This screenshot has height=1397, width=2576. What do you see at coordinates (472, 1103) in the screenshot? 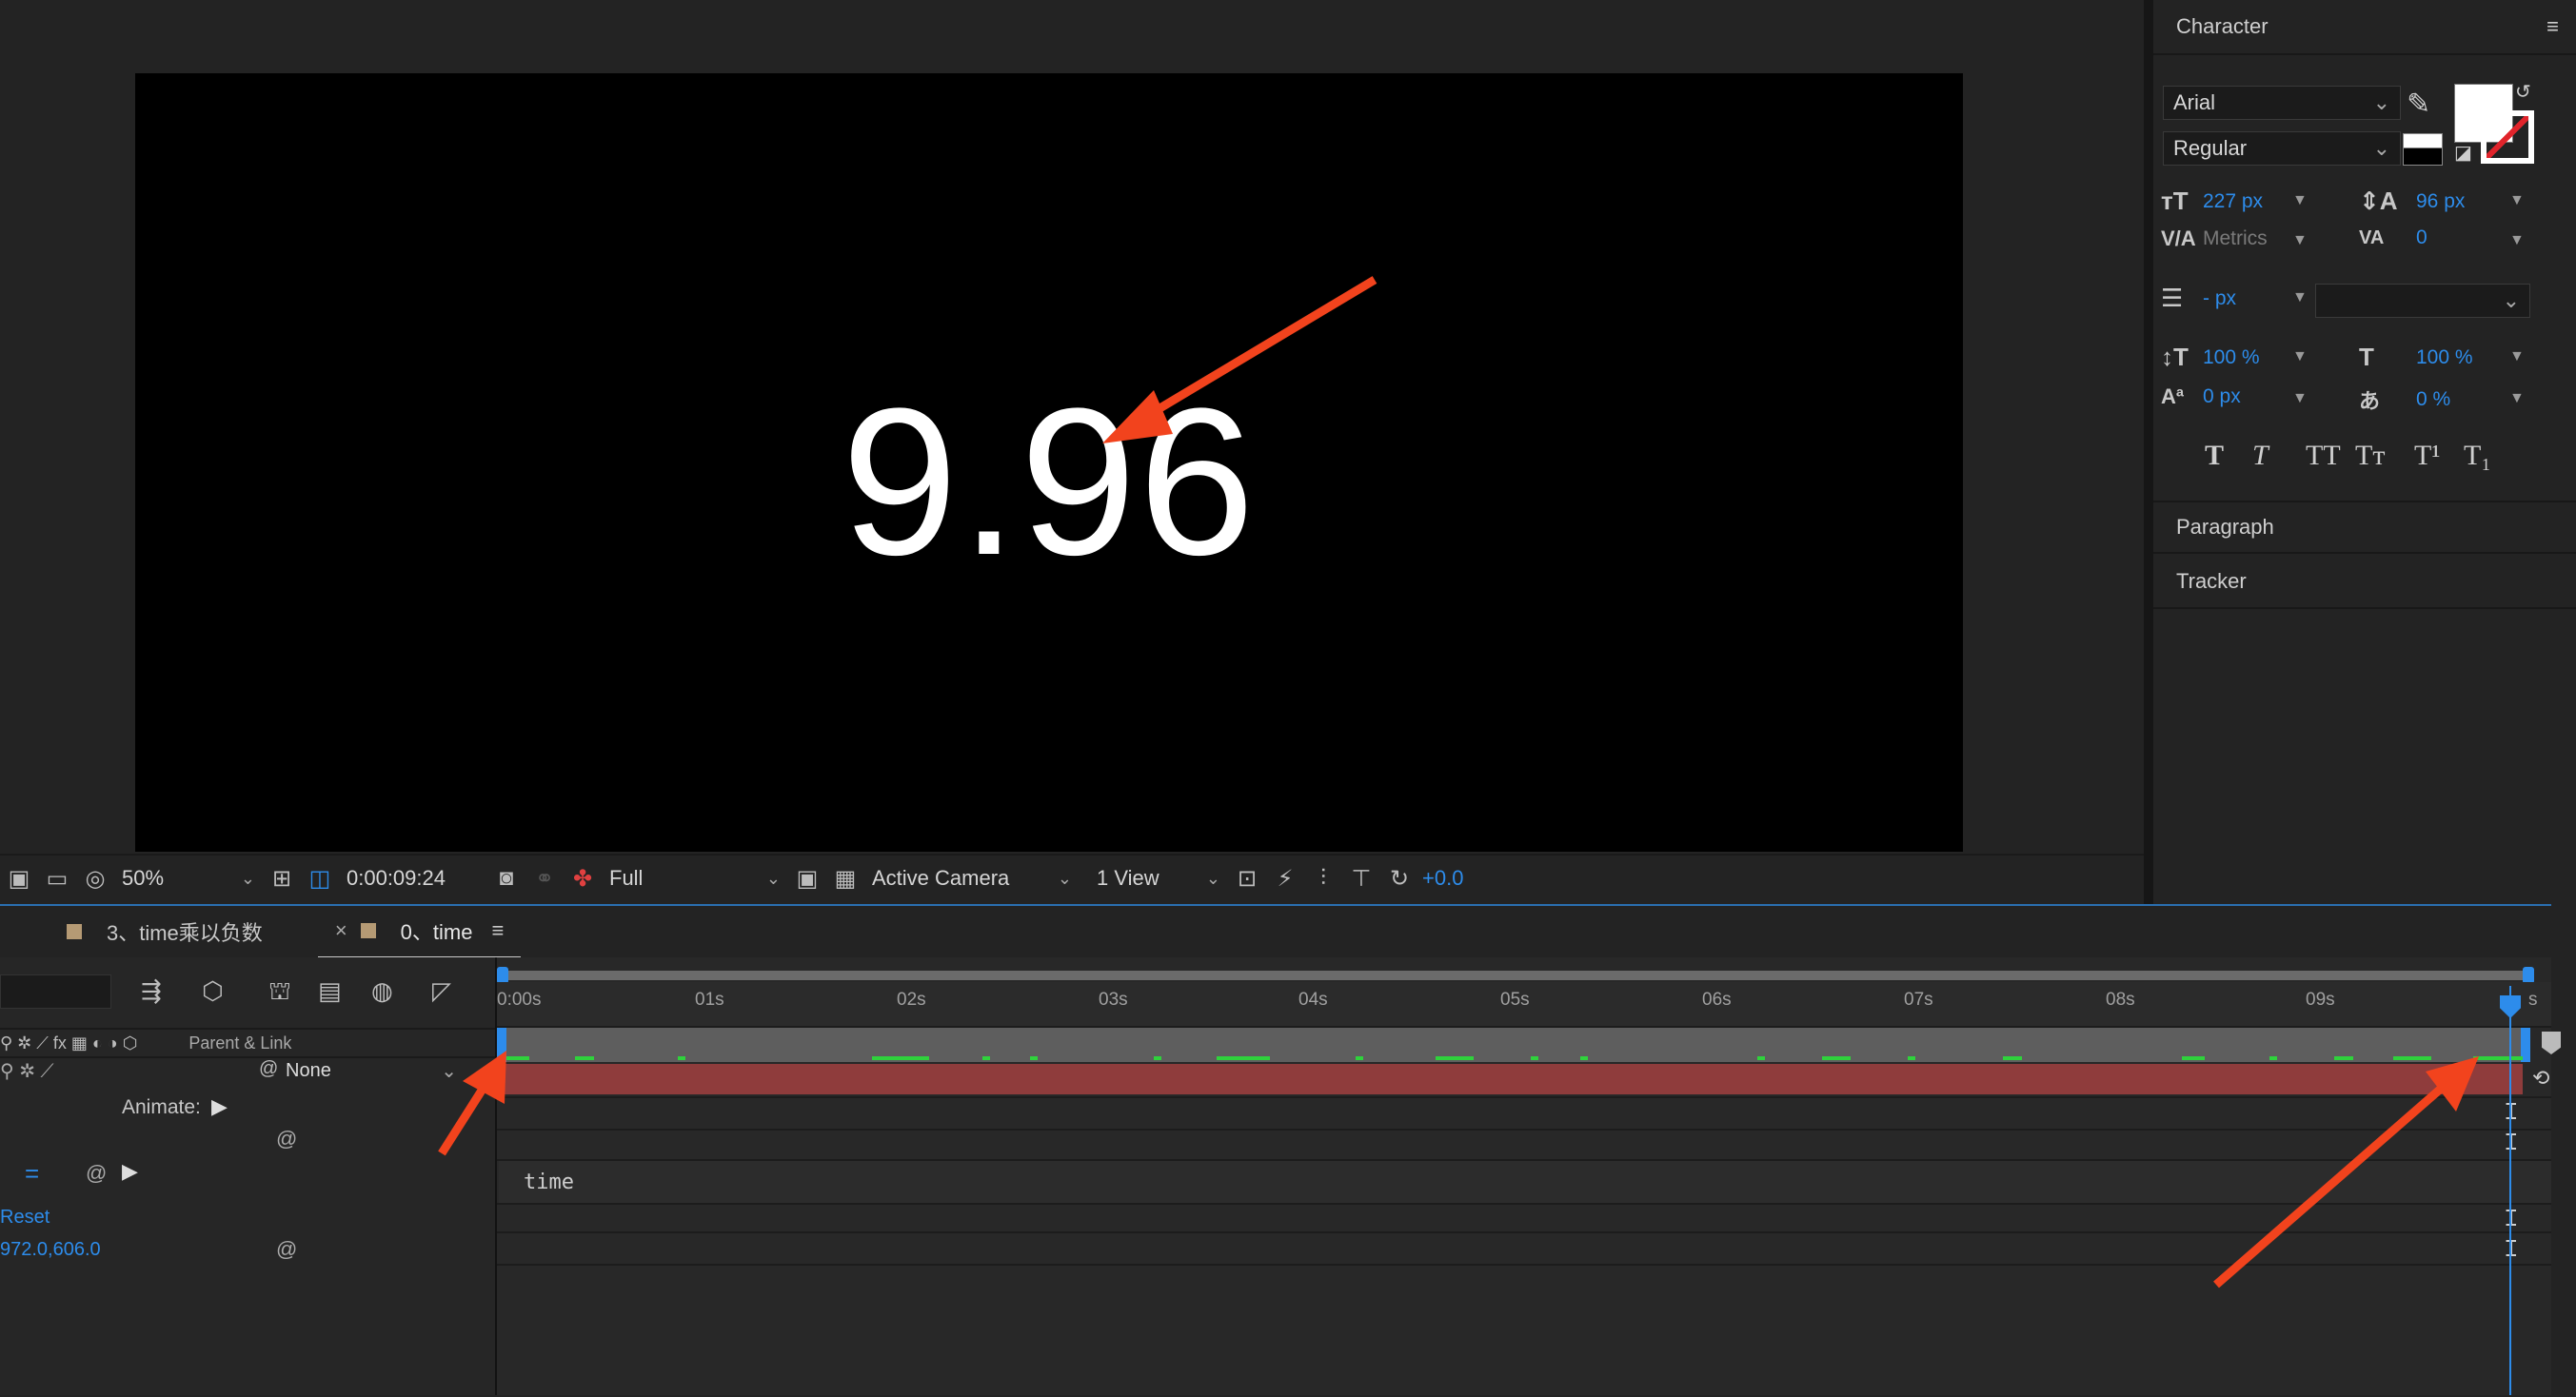
I see `arrow-to-start` at bounding box center [472, 1103].